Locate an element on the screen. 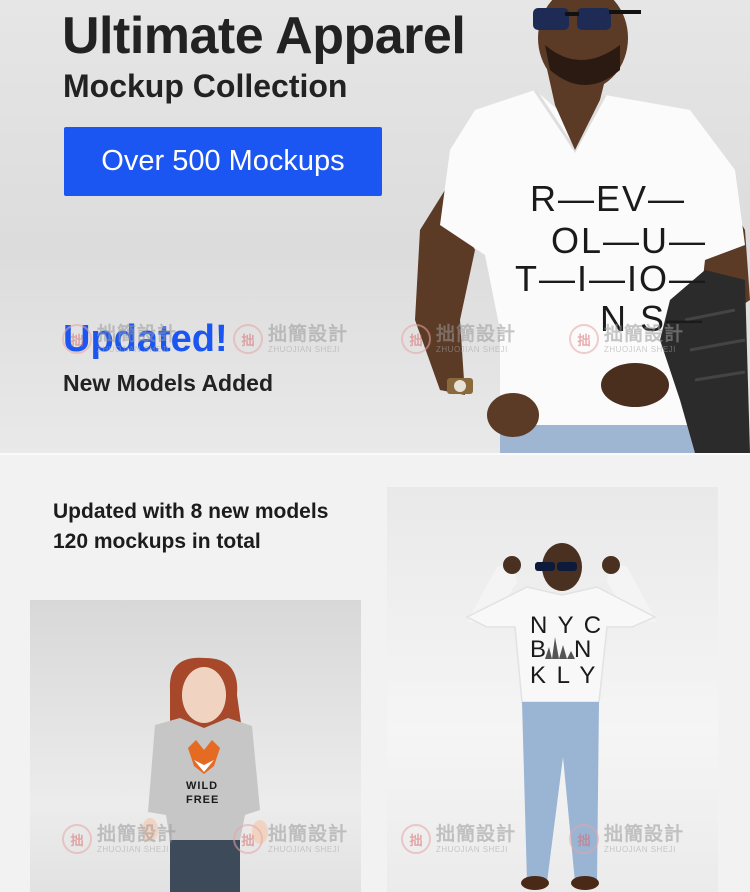 The width and height of the screenshot is (750, 892). updated-heading: Updated! is located at coordinates (145, 339).